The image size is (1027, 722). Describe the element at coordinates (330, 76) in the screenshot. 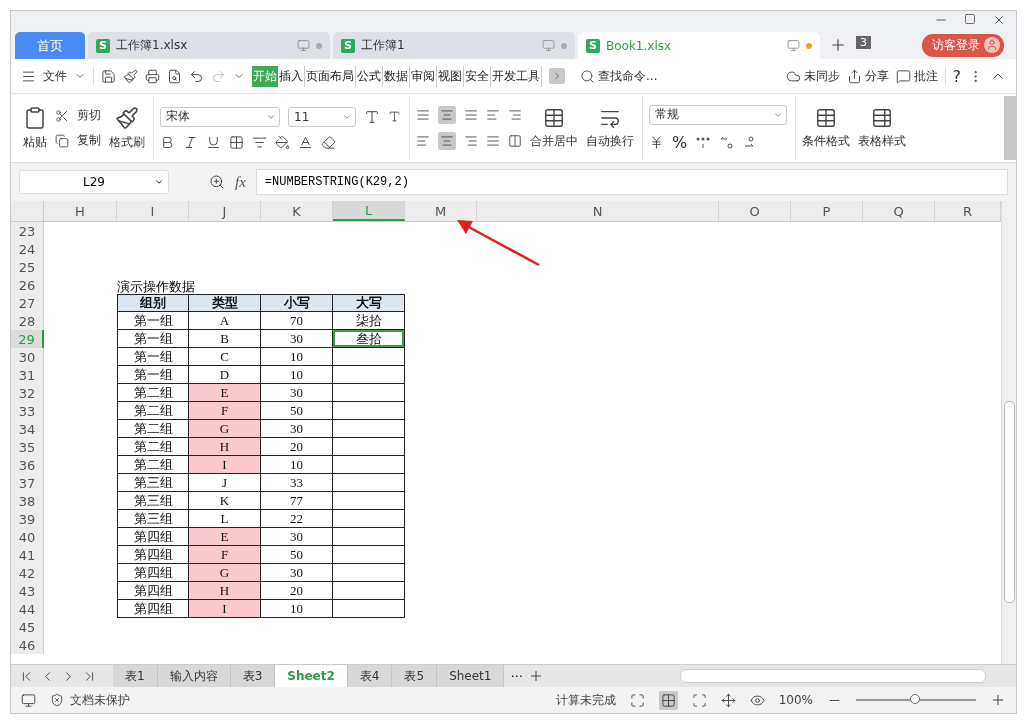

I see `ribbon-tab: 页面布局` at that location.